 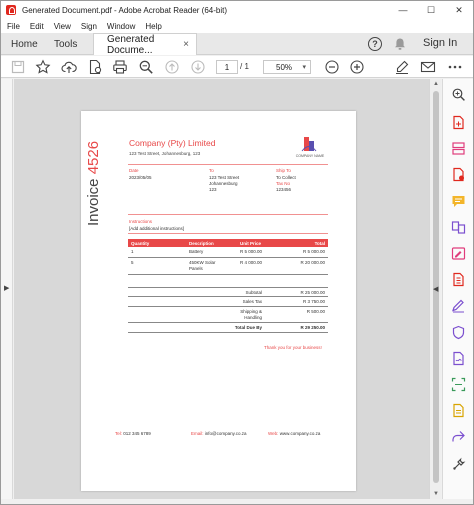 I want to click on subtotal-row: Subtotal R 25 000.00, so click(x=228, y=292).